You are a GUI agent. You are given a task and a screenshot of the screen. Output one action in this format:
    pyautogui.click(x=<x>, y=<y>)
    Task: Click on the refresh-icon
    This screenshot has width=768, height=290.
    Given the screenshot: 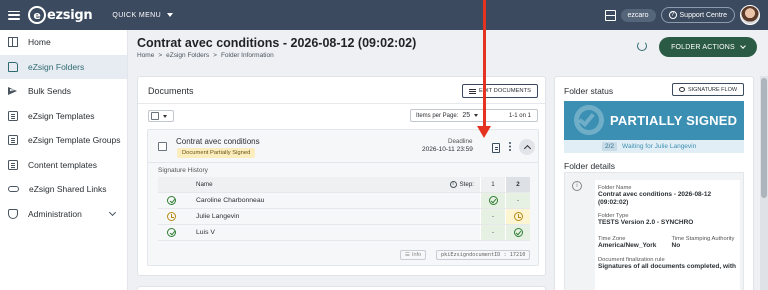 What is the action you would take?
    pyautogui.click(x=642, y=46)
    